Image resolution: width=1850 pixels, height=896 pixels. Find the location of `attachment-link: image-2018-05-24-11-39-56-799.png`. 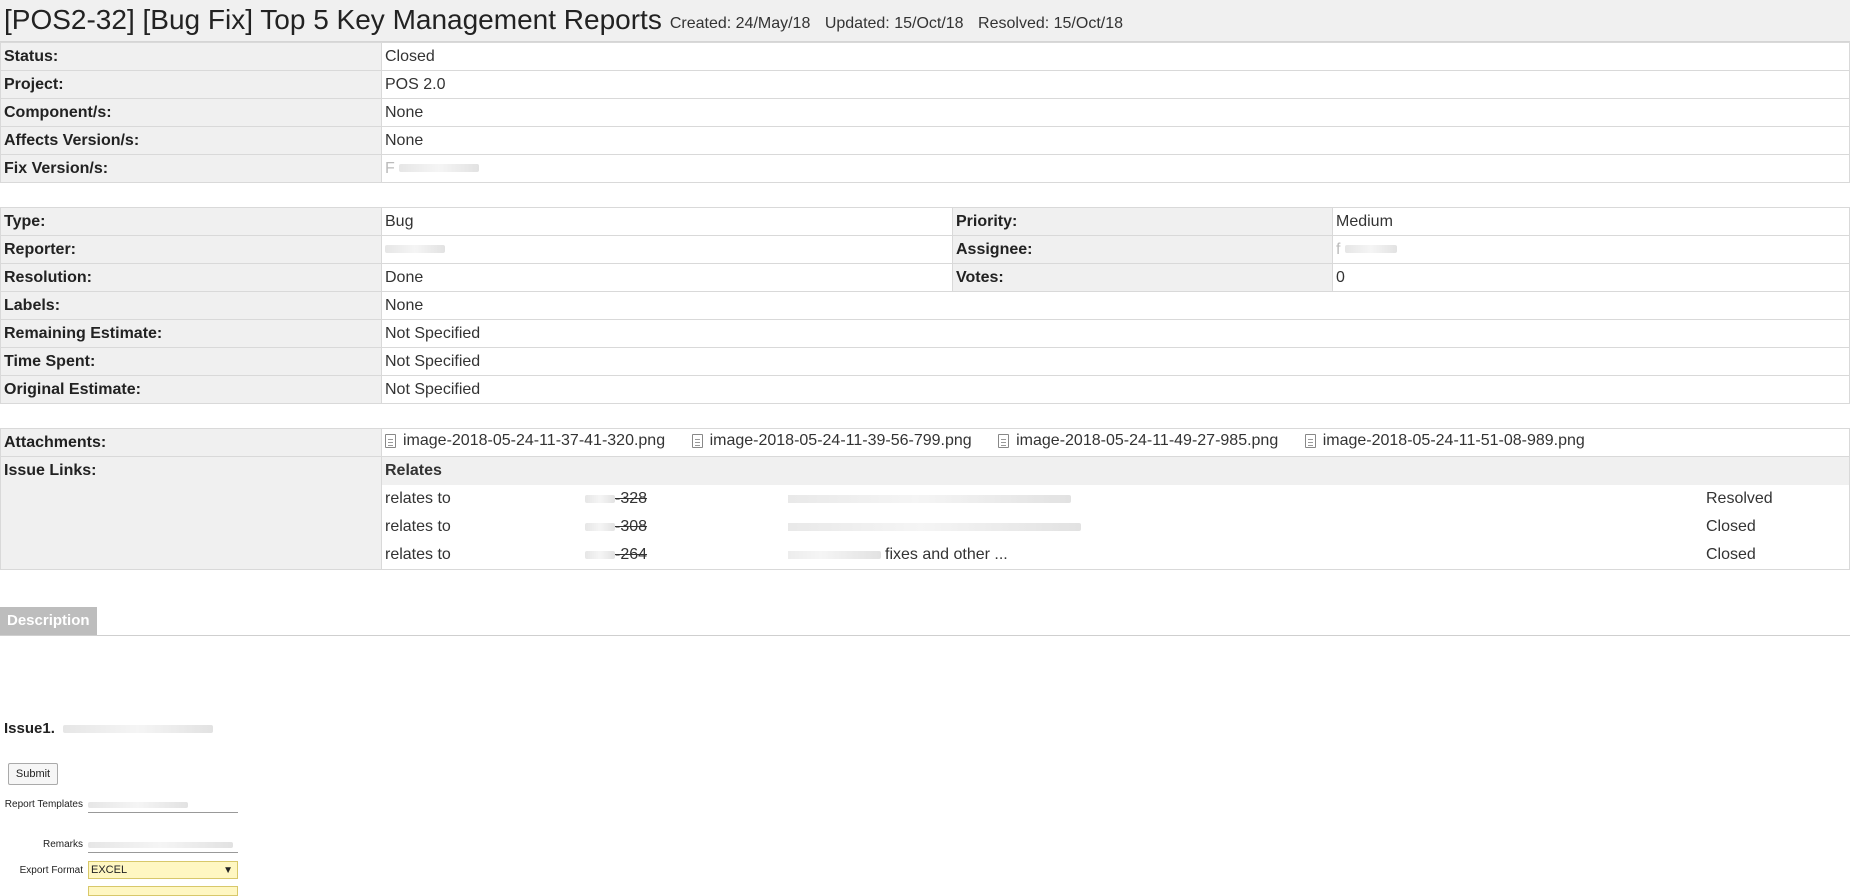

attachment-link: image-2018-05-24-11-39-56-799.png is located at coordinates (831, 441).